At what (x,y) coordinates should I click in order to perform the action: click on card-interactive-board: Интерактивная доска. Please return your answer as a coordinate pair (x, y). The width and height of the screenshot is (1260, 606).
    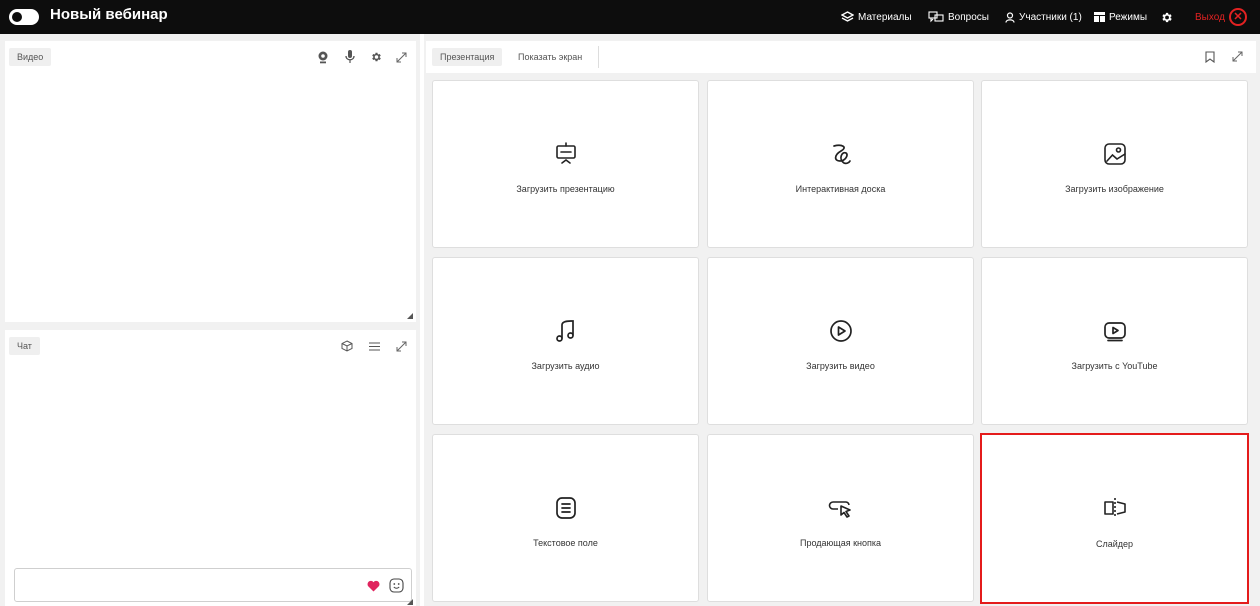
    Looking at the image, I should click on (840, 164).